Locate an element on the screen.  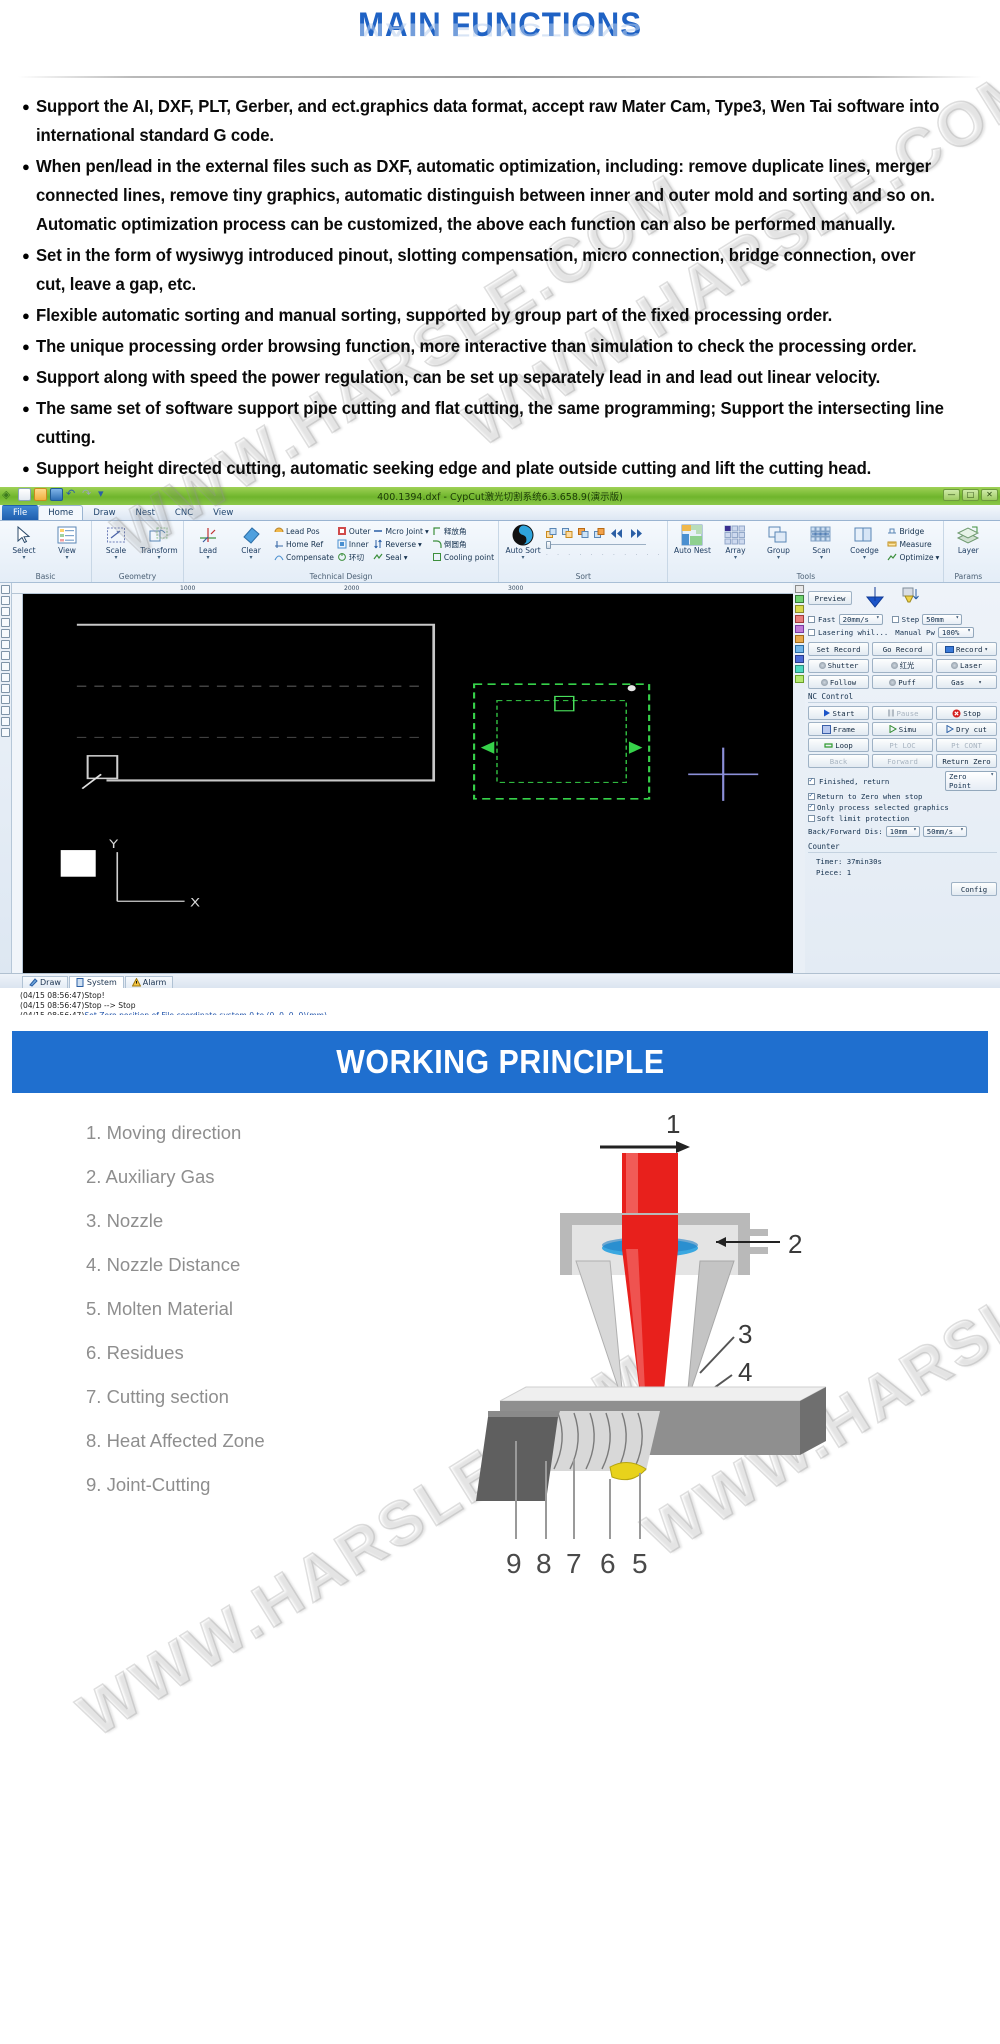
zero-point-select: Zero Point is located at coordinates (971, 781).